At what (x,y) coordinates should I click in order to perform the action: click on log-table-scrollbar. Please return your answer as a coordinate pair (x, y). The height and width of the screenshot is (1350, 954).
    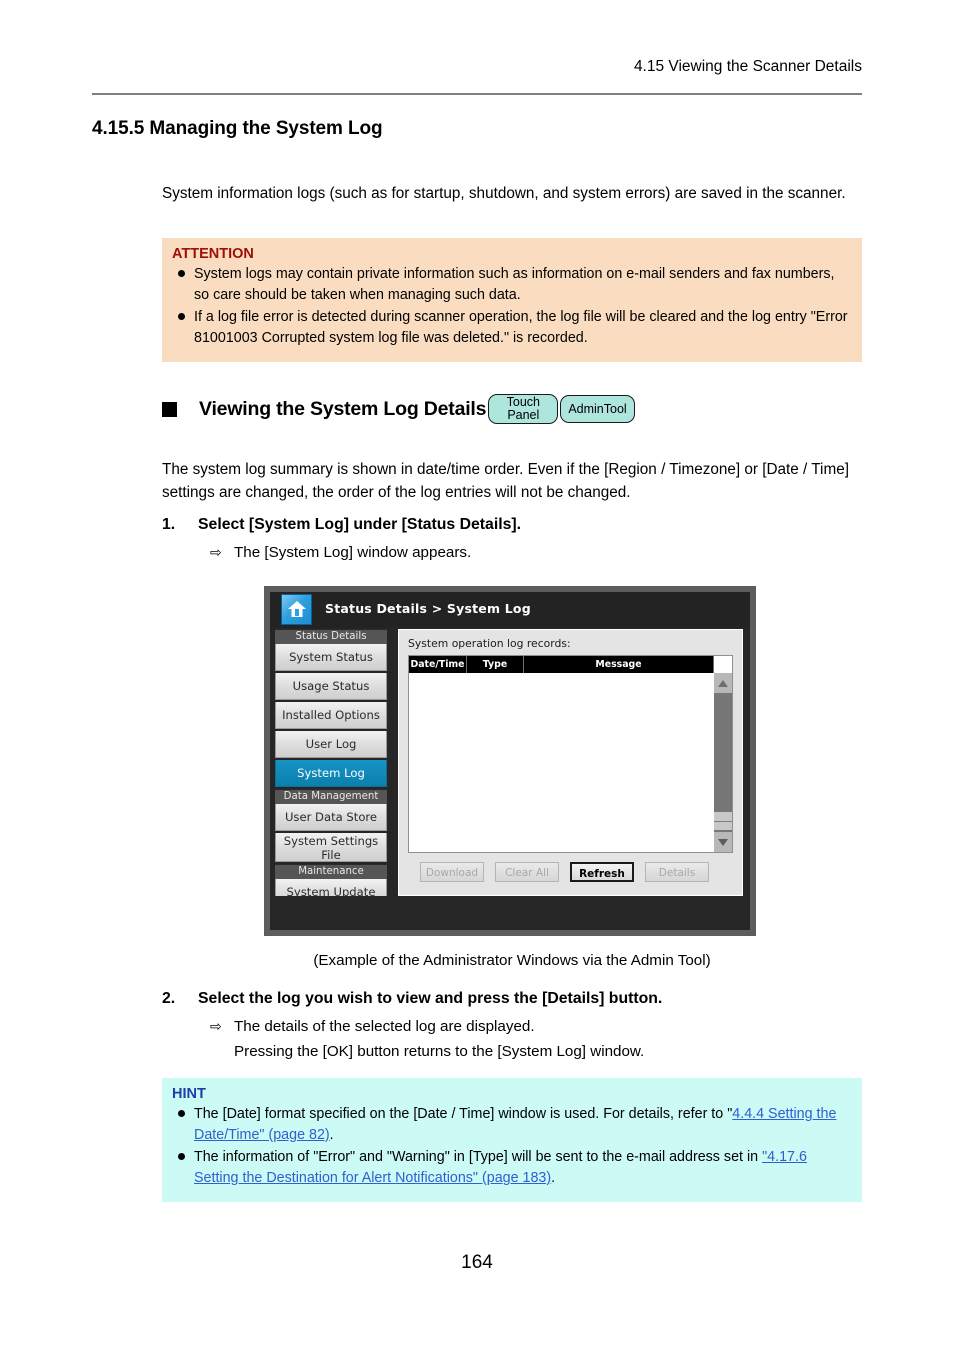
    Looking at the image, I should click on (723, 762).